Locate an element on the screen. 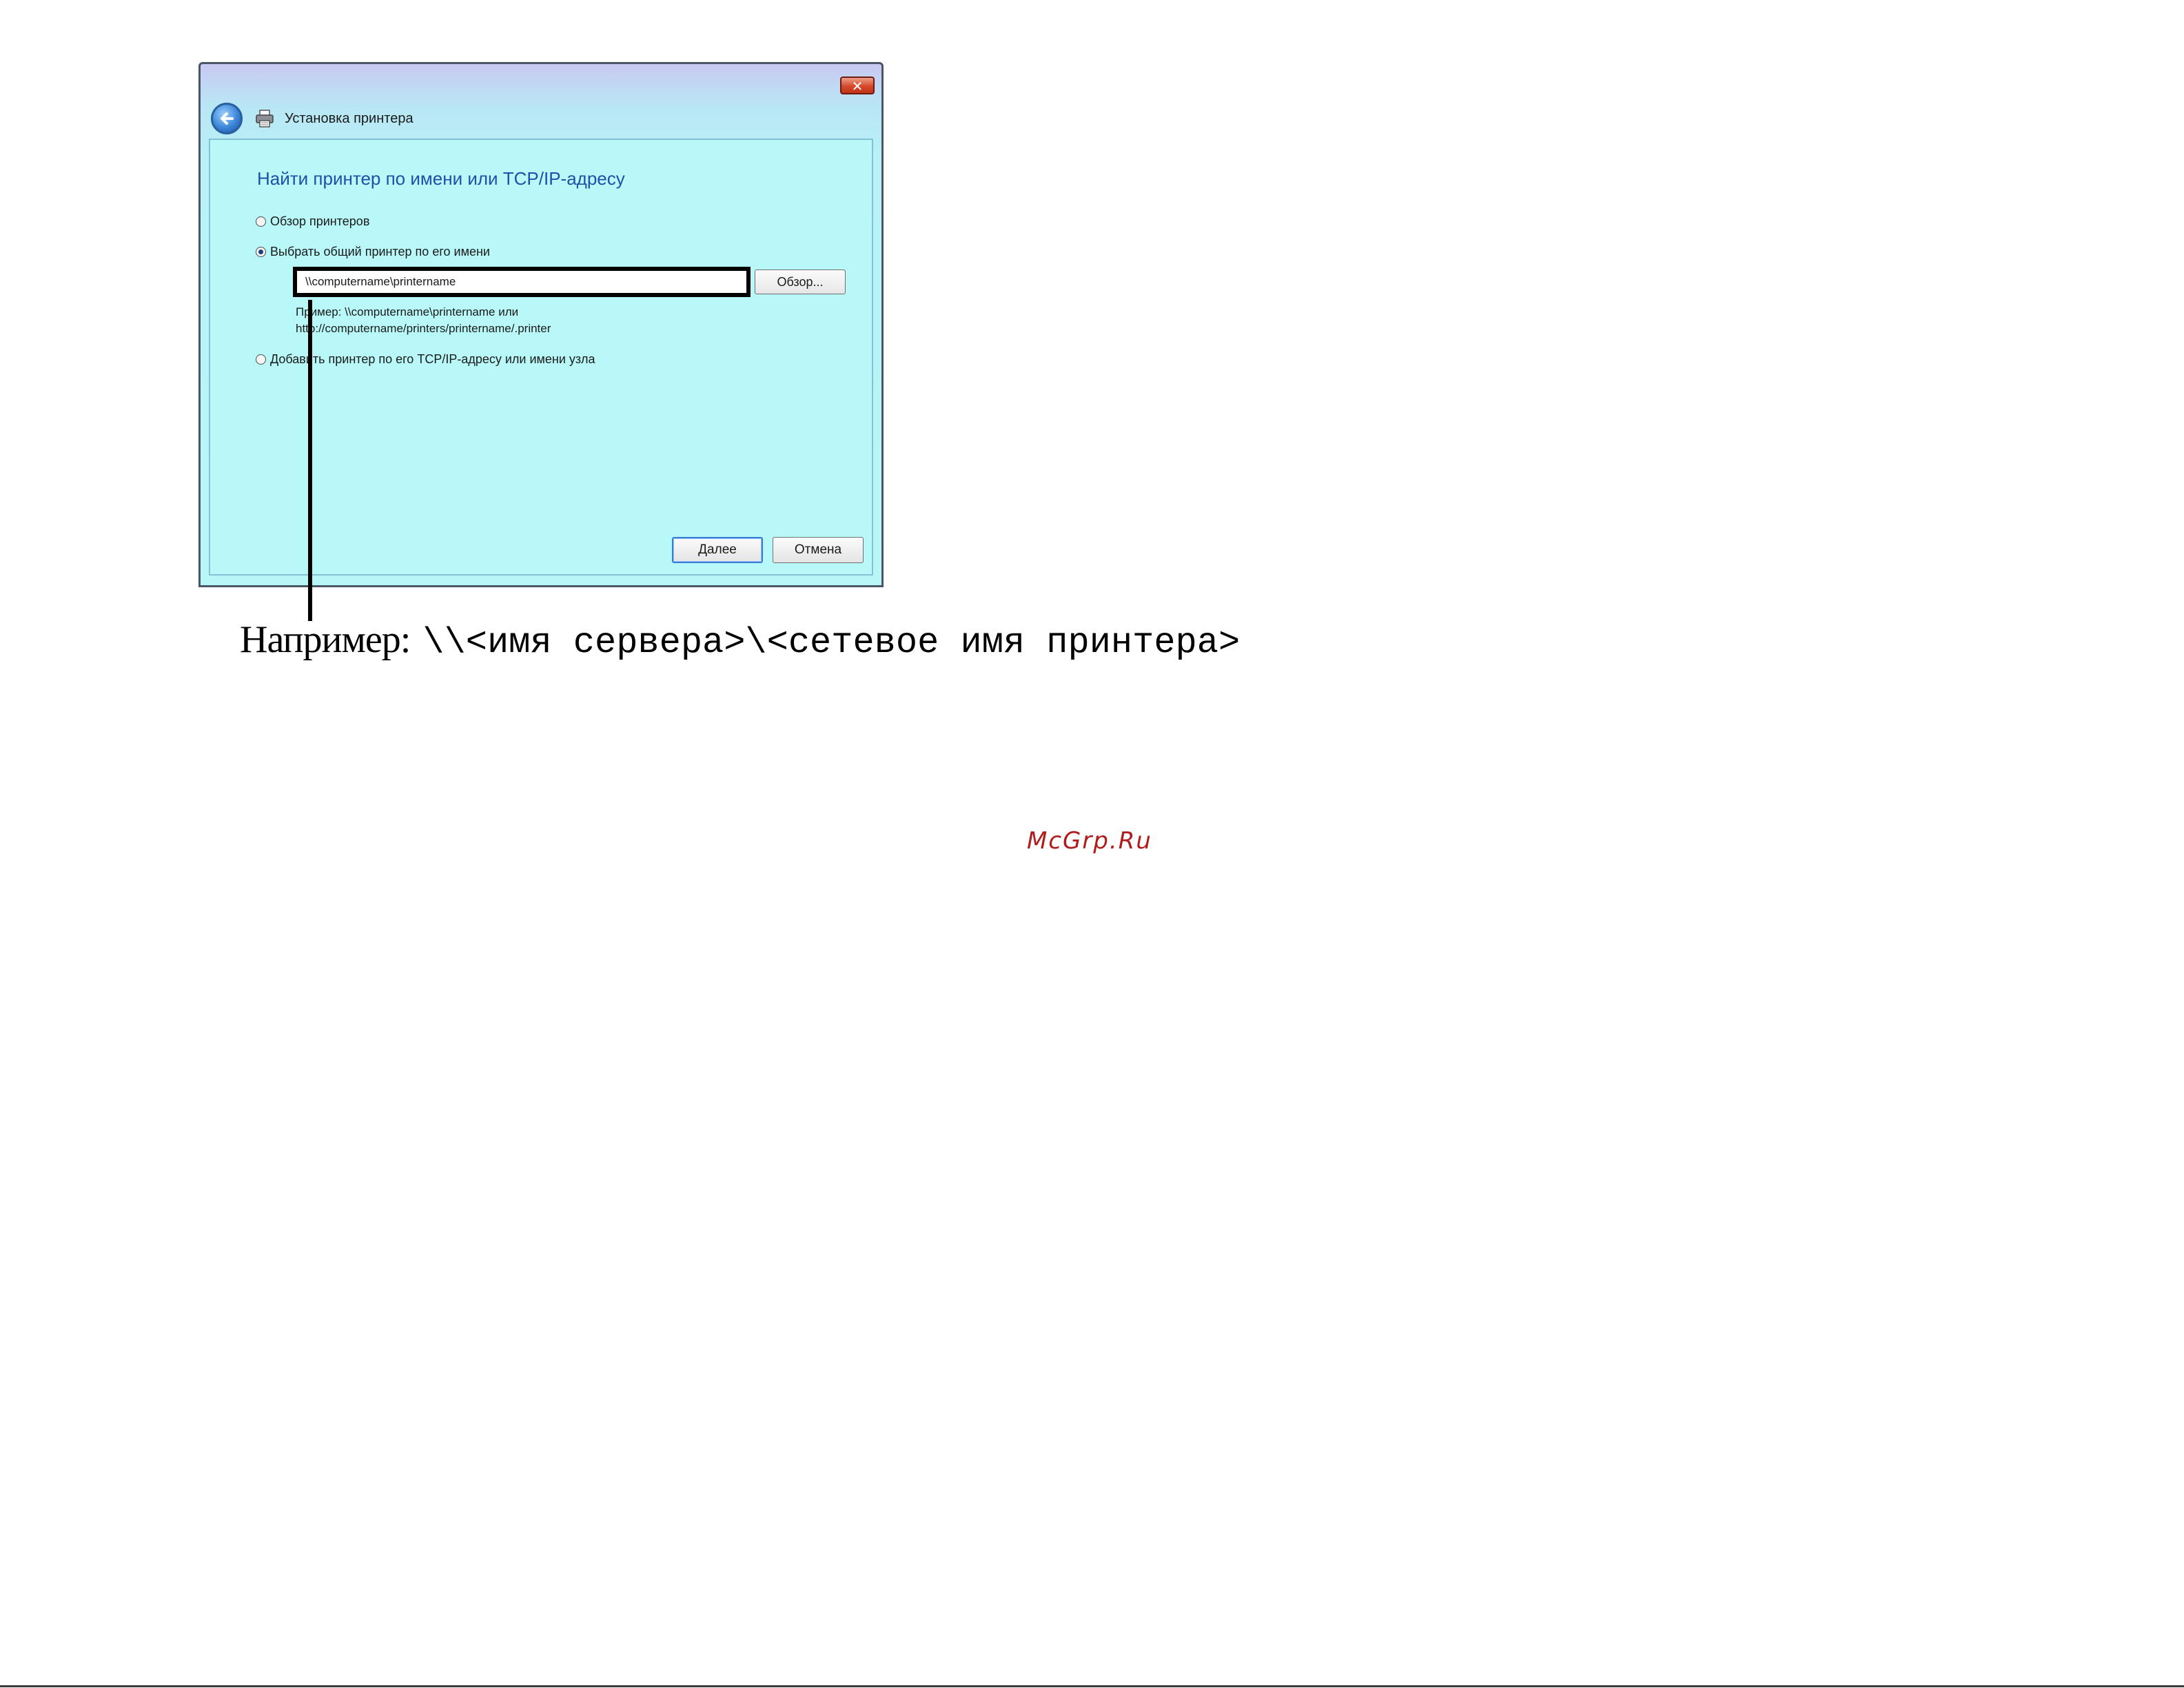 The width and height of the screenshot is (2184, 1688). caption-label: Например: is located at coordinates (325, 639).